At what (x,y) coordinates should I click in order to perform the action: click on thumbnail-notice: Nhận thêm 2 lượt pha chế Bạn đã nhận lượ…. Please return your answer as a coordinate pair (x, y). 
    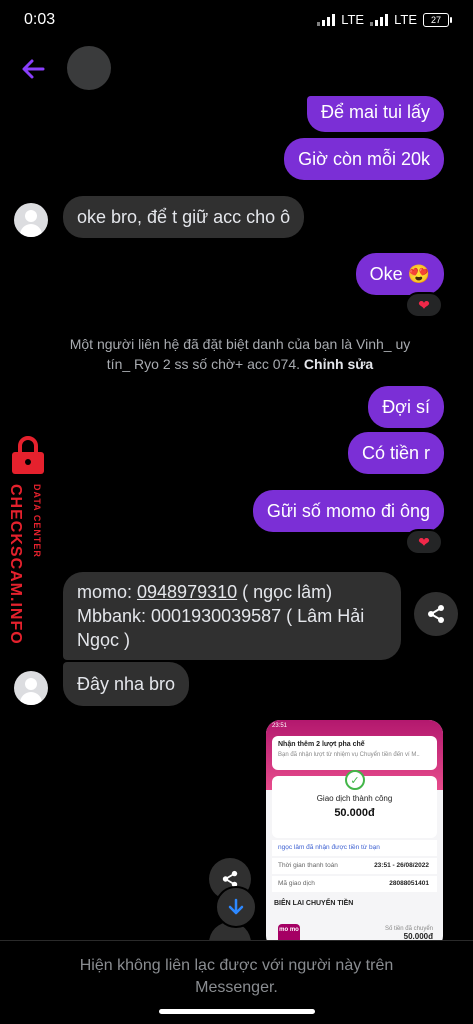
    Looking at the image, I should click on (354, 753).